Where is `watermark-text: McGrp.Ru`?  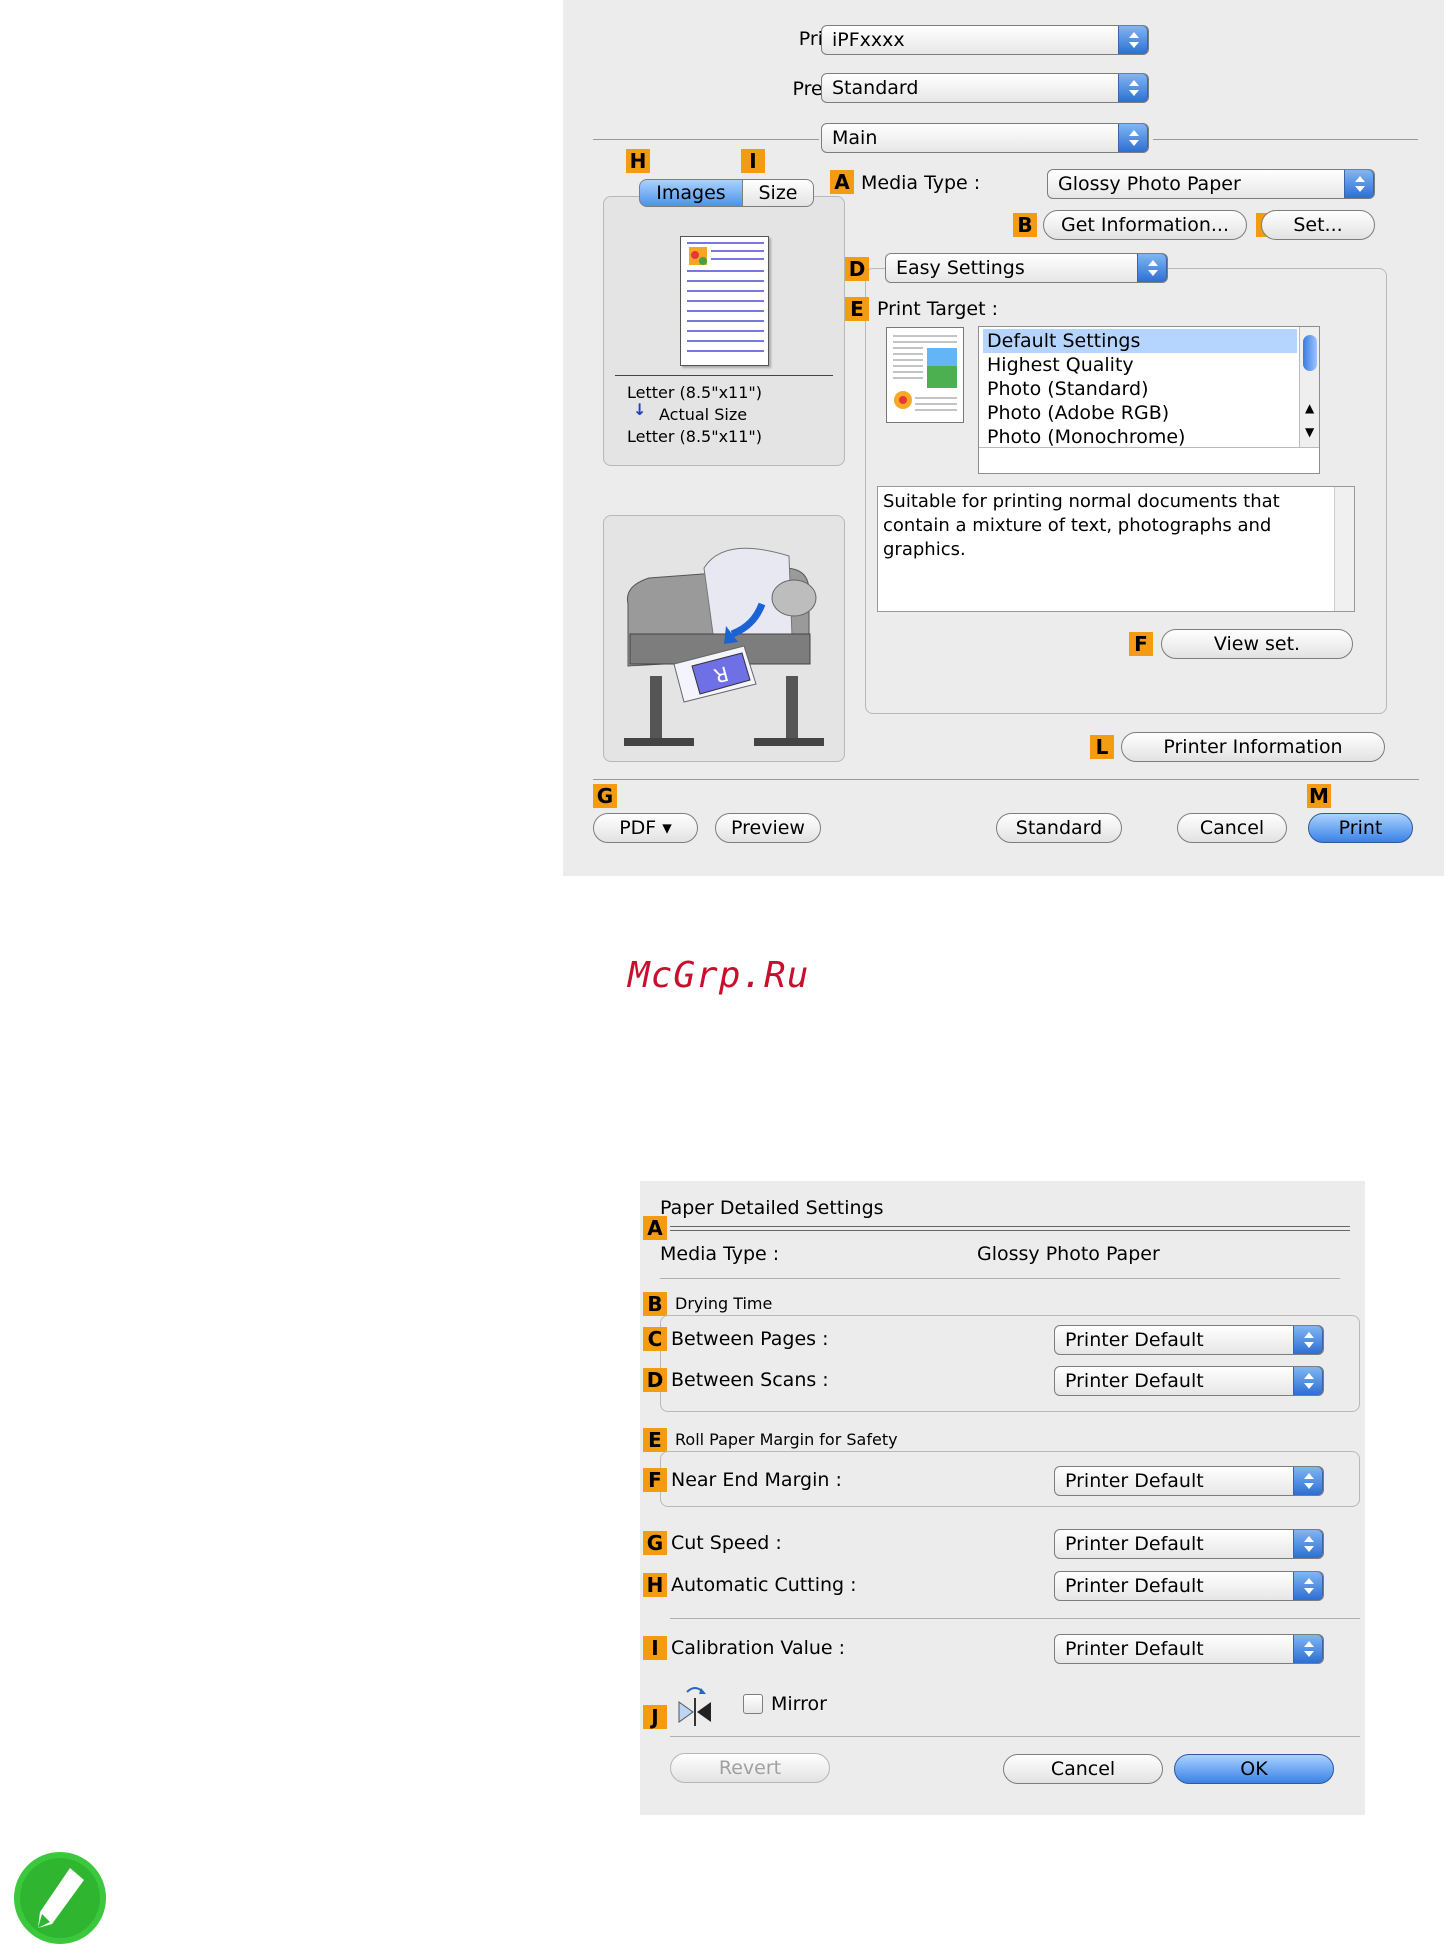
watermark-text: McGrp.Ru is located at coordinates (719, 975).